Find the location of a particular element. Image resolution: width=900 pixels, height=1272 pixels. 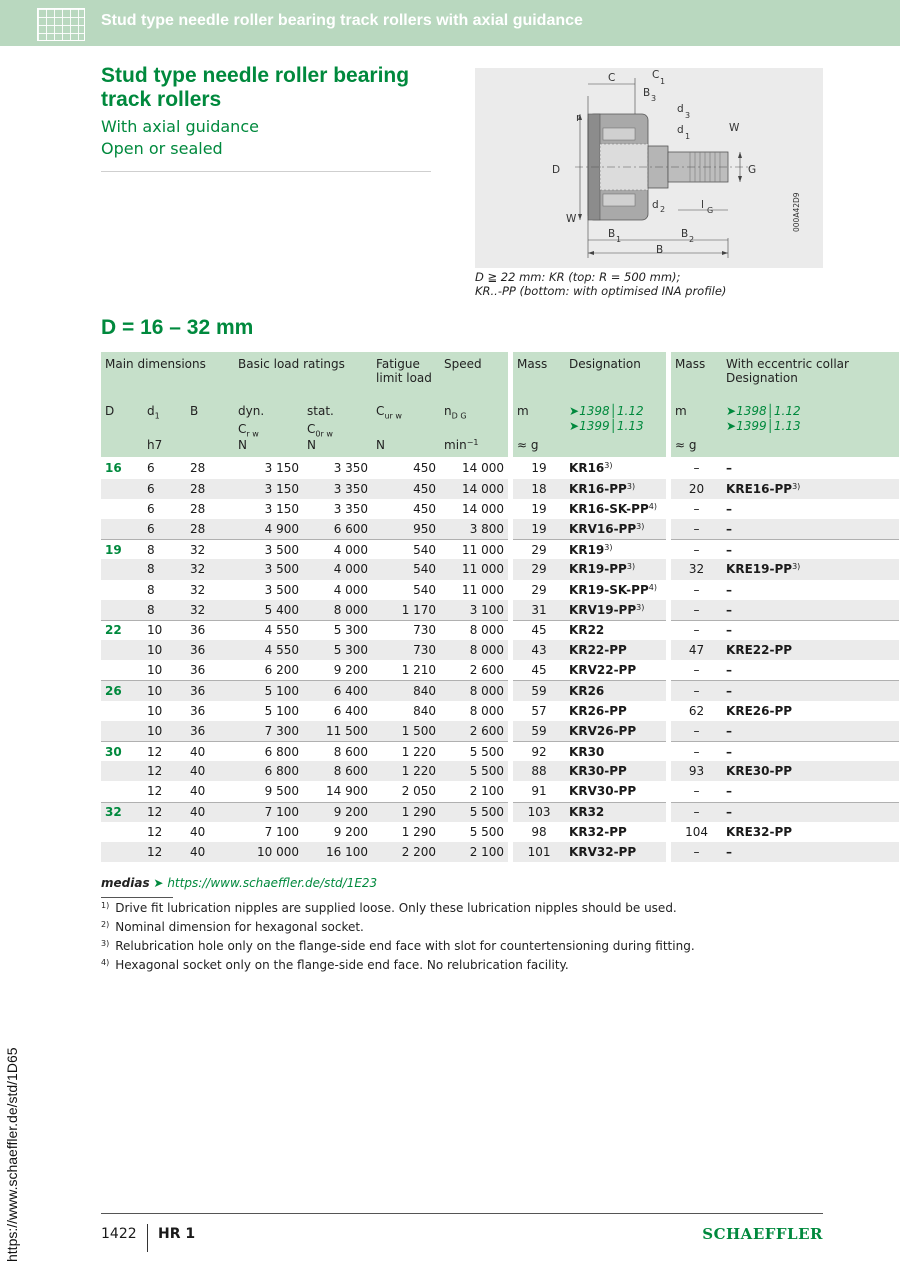

cell-dyn-load: 10 000 is located at coordinates (269, 852).